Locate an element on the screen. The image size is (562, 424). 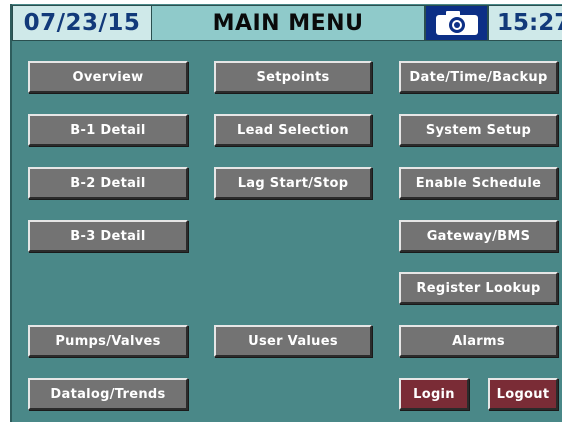
lead-selection-button: Lead Selection is located at coordinates (293, 130).